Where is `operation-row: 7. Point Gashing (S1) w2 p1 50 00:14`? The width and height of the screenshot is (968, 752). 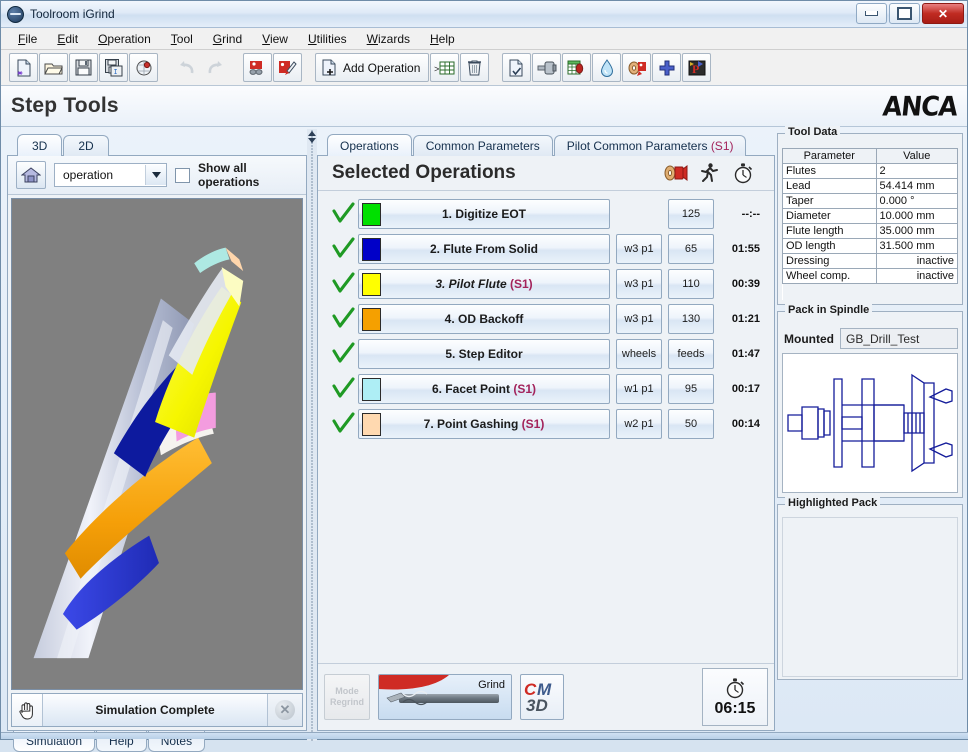
operation-row: 7. Point Gashing (S1) w2 p1 50 00:14 is located at coordinates (546, 424).